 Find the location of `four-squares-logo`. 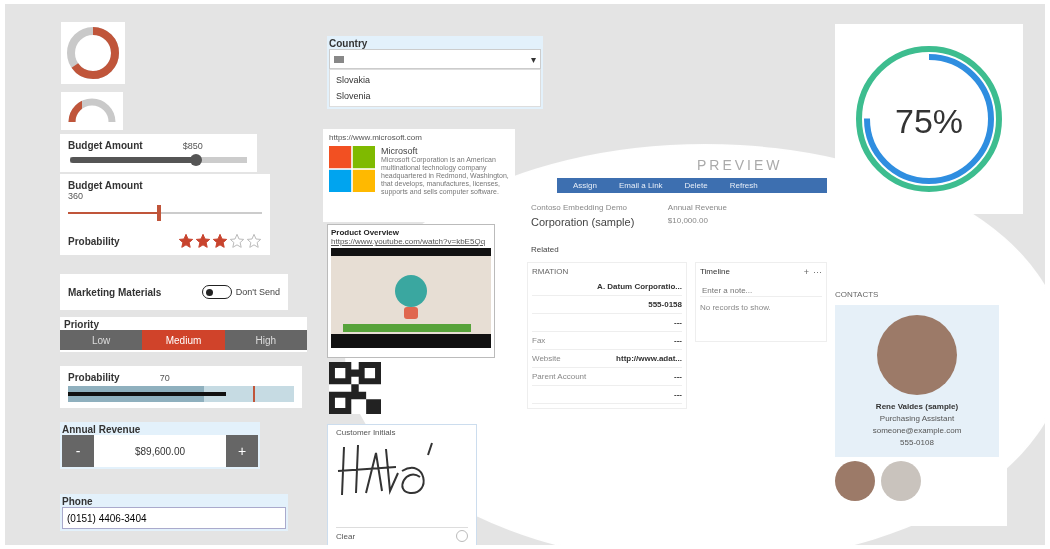

four-squares-logo is located at coordinates (352, 169).